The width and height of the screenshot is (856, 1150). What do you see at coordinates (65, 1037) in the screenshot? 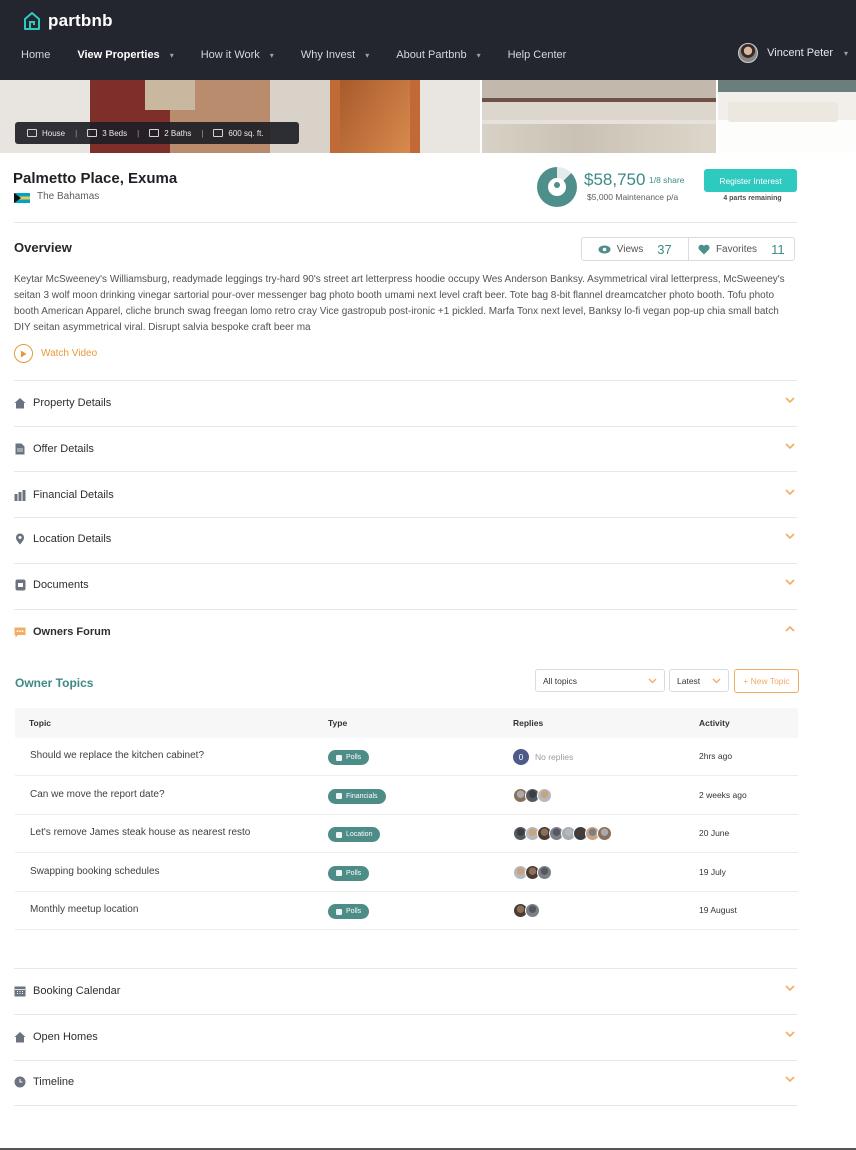
I see `accordion-label: Open Homes` at bounding box center [65, 1037].